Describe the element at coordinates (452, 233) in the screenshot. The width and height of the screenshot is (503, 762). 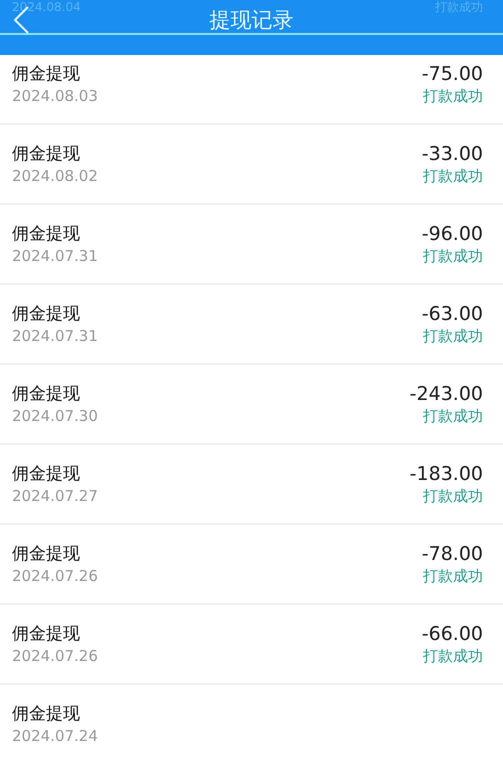
I see `record-amount: -96.00` at that location.